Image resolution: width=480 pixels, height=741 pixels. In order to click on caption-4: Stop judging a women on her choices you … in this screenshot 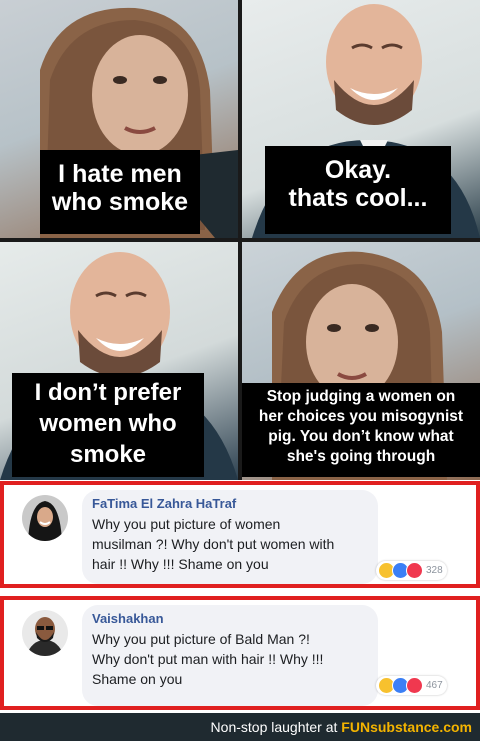, I will do `click(361, 430)`.